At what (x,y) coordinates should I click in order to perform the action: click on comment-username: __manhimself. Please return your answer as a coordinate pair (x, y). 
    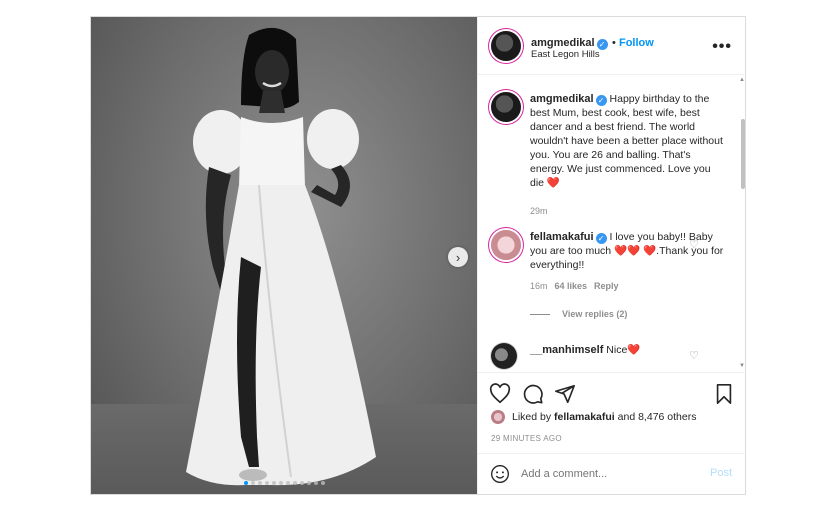
    Looking at the image, I should click on (566, 350).